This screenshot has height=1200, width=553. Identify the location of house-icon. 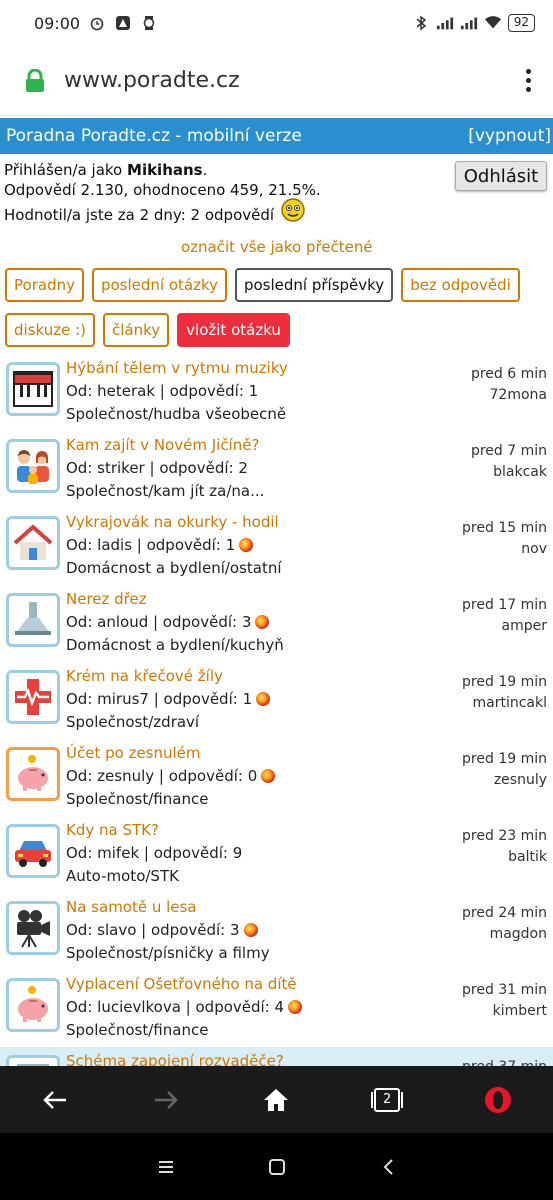
(33, 543).